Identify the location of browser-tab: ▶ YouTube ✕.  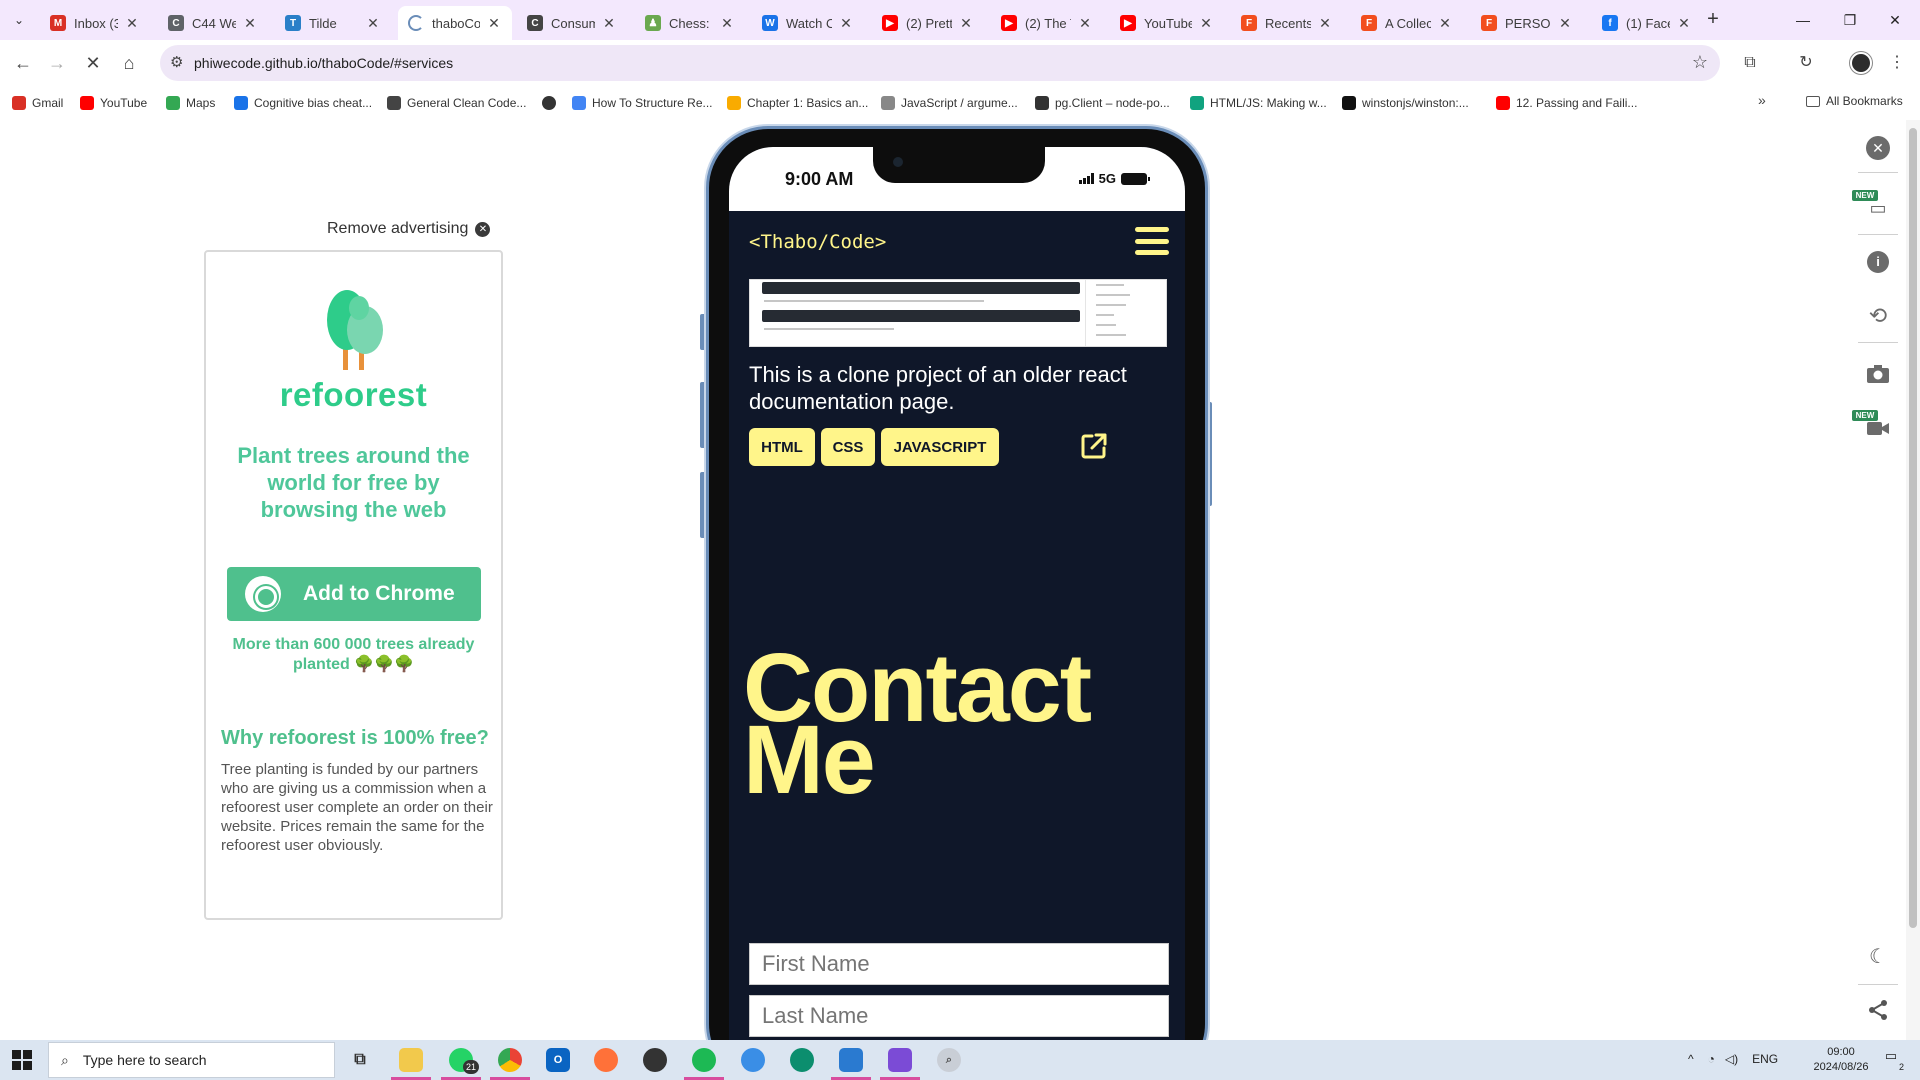
(1167, 23).